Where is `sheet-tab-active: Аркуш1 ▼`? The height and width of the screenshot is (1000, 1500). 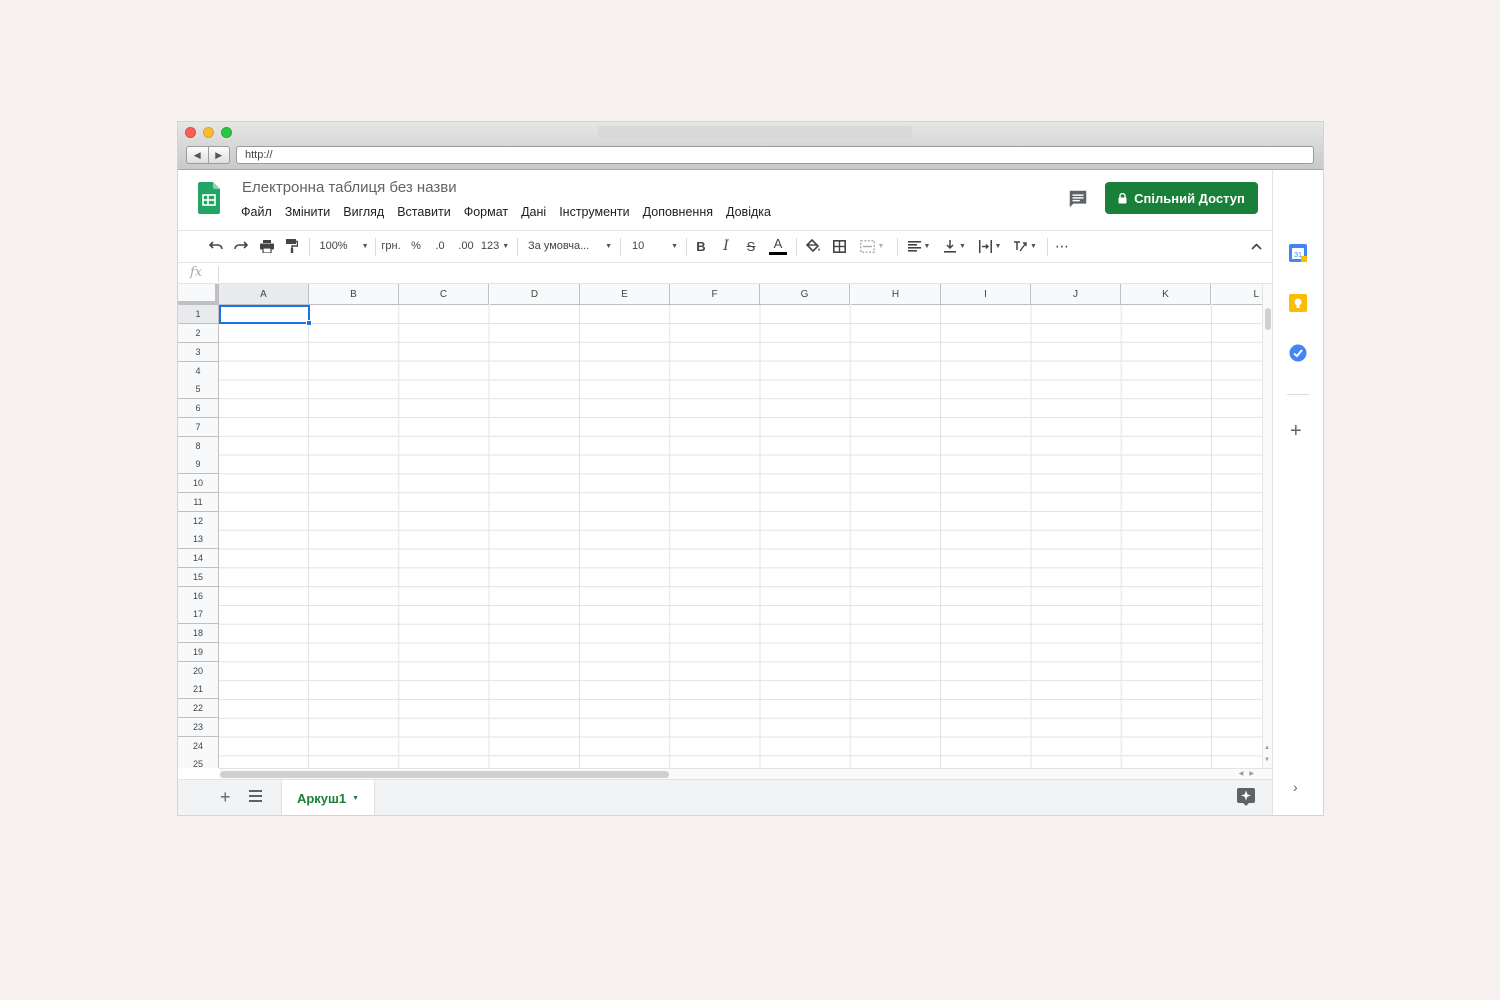 sheet-tab-active: Аркуш1 ▼ is located at coordinates (328, 797).